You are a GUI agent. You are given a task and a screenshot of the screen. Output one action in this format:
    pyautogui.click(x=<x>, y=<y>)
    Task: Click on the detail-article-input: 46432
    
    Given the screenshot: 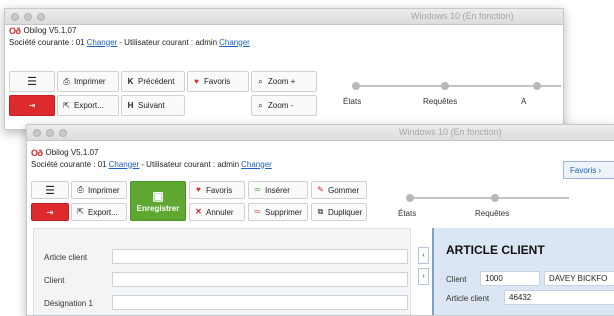 What is the action you would take?
    pyautogui.click(x=559, y=297)
    